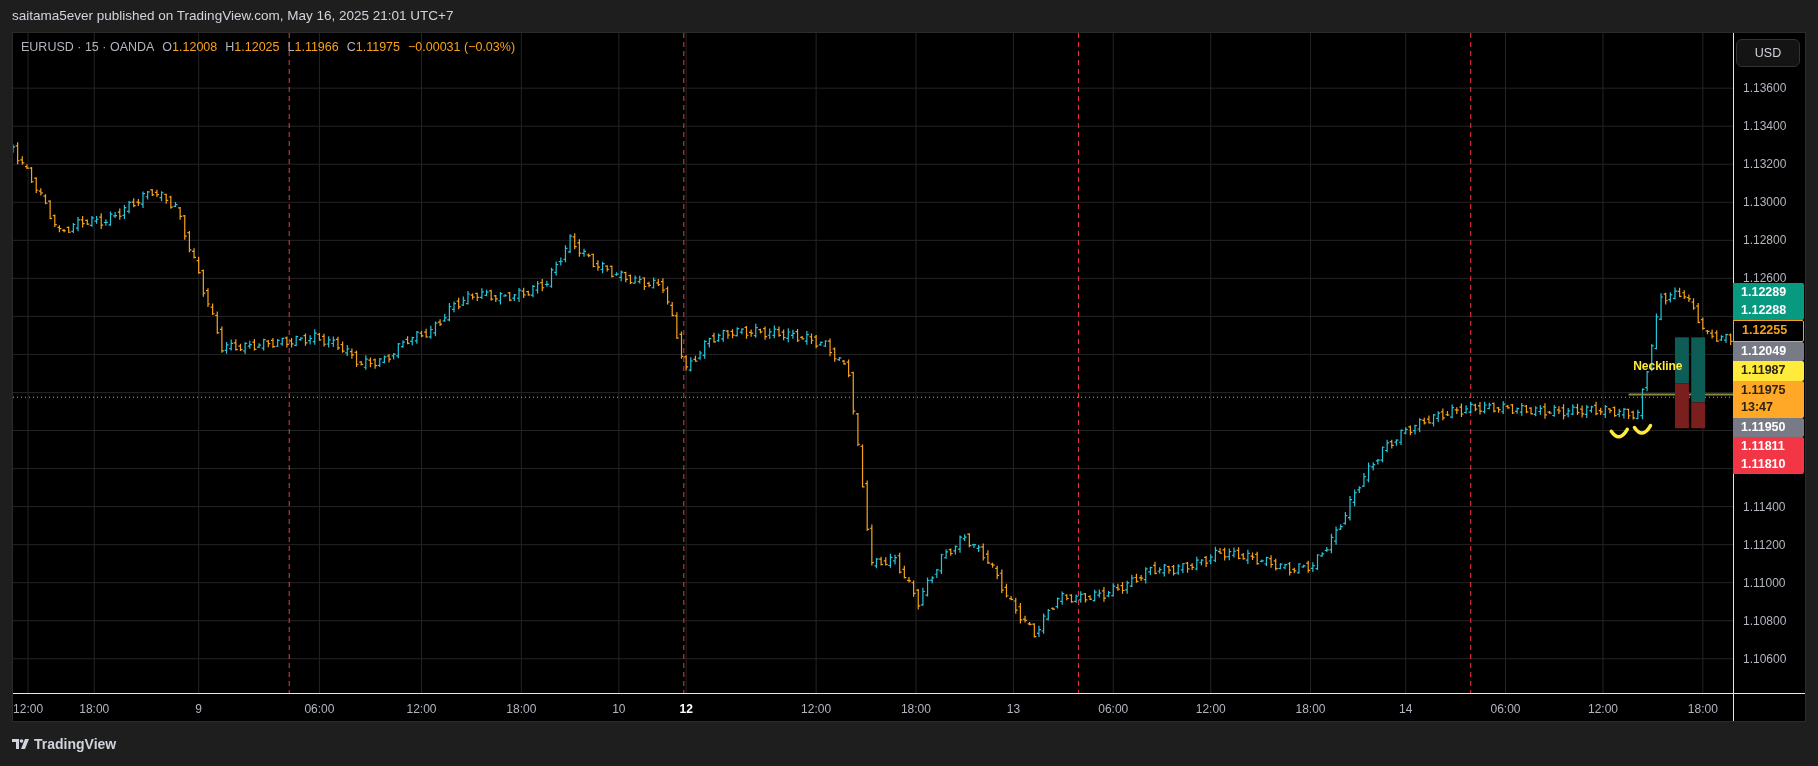 Image resolution: width=1818 pixels, height=766 pixels. Describe the element at coordinates (1406, 709) in the screenshot. I see `time-label: 14` at that location.